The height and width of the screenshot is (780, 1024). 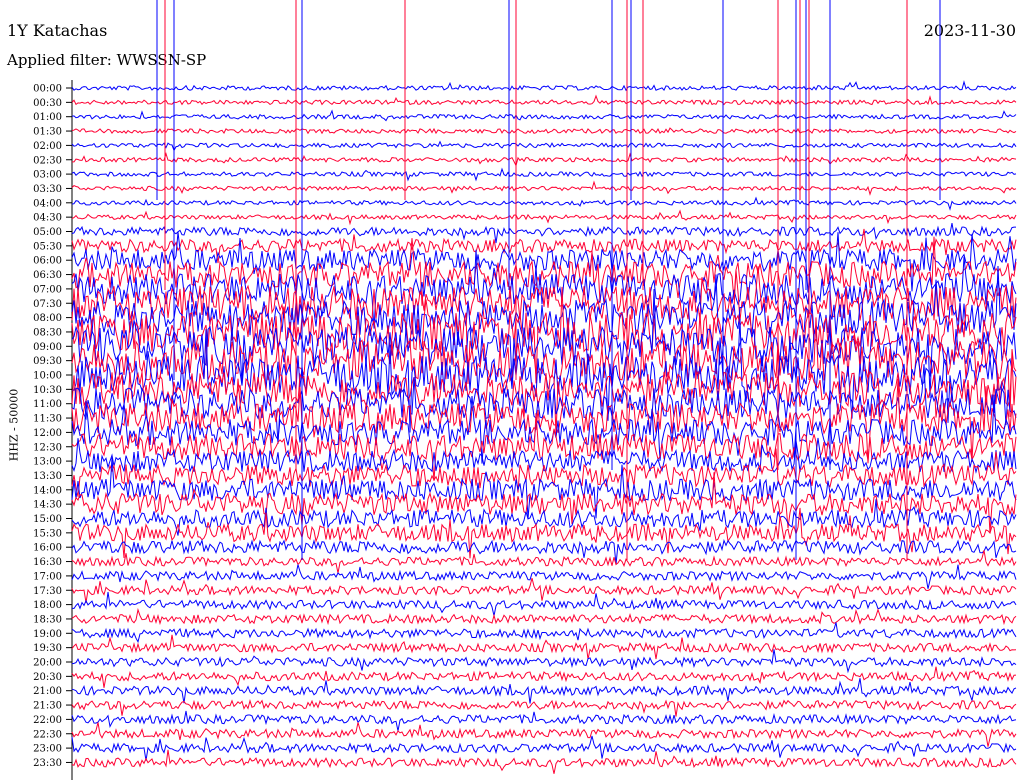 What do you see at coordinates (47, 591) in the screenshot?
I see `row-label: 17:30` at bounding box center [47, 591].